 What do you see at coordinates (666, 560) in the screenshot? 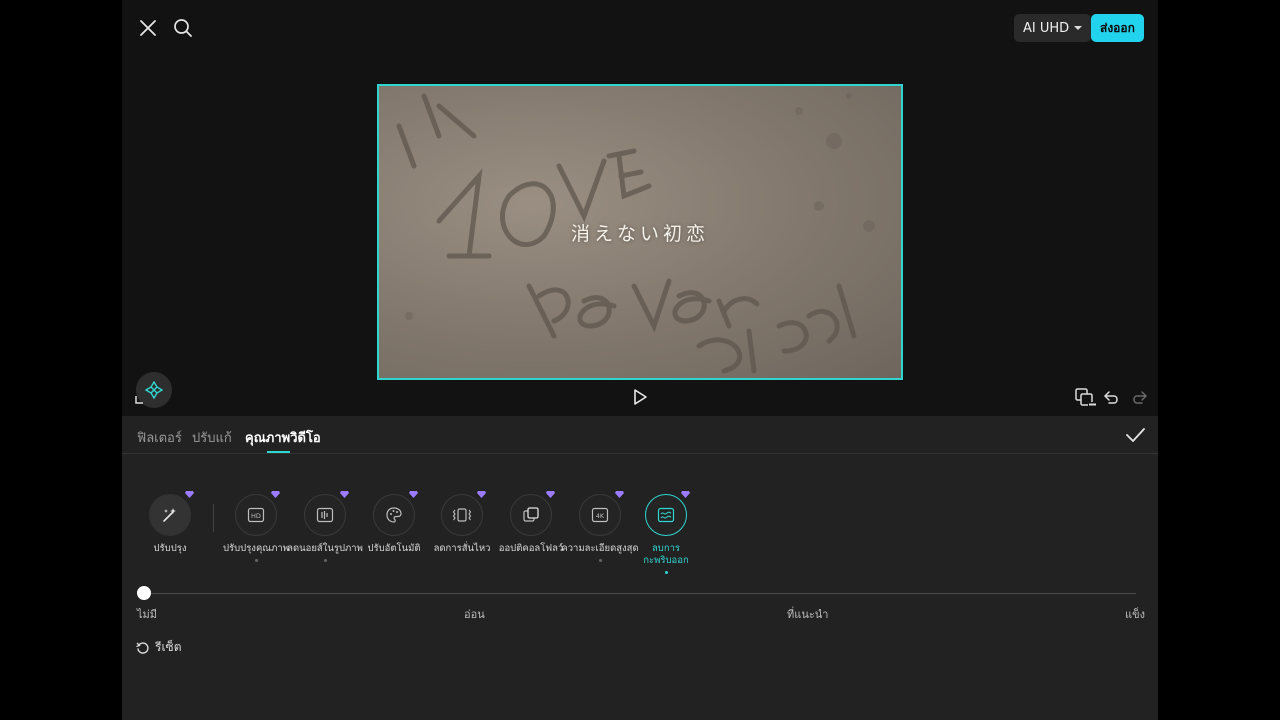
I see `tool-label-line: กะพริบออก` at bounding box center [666, 560].